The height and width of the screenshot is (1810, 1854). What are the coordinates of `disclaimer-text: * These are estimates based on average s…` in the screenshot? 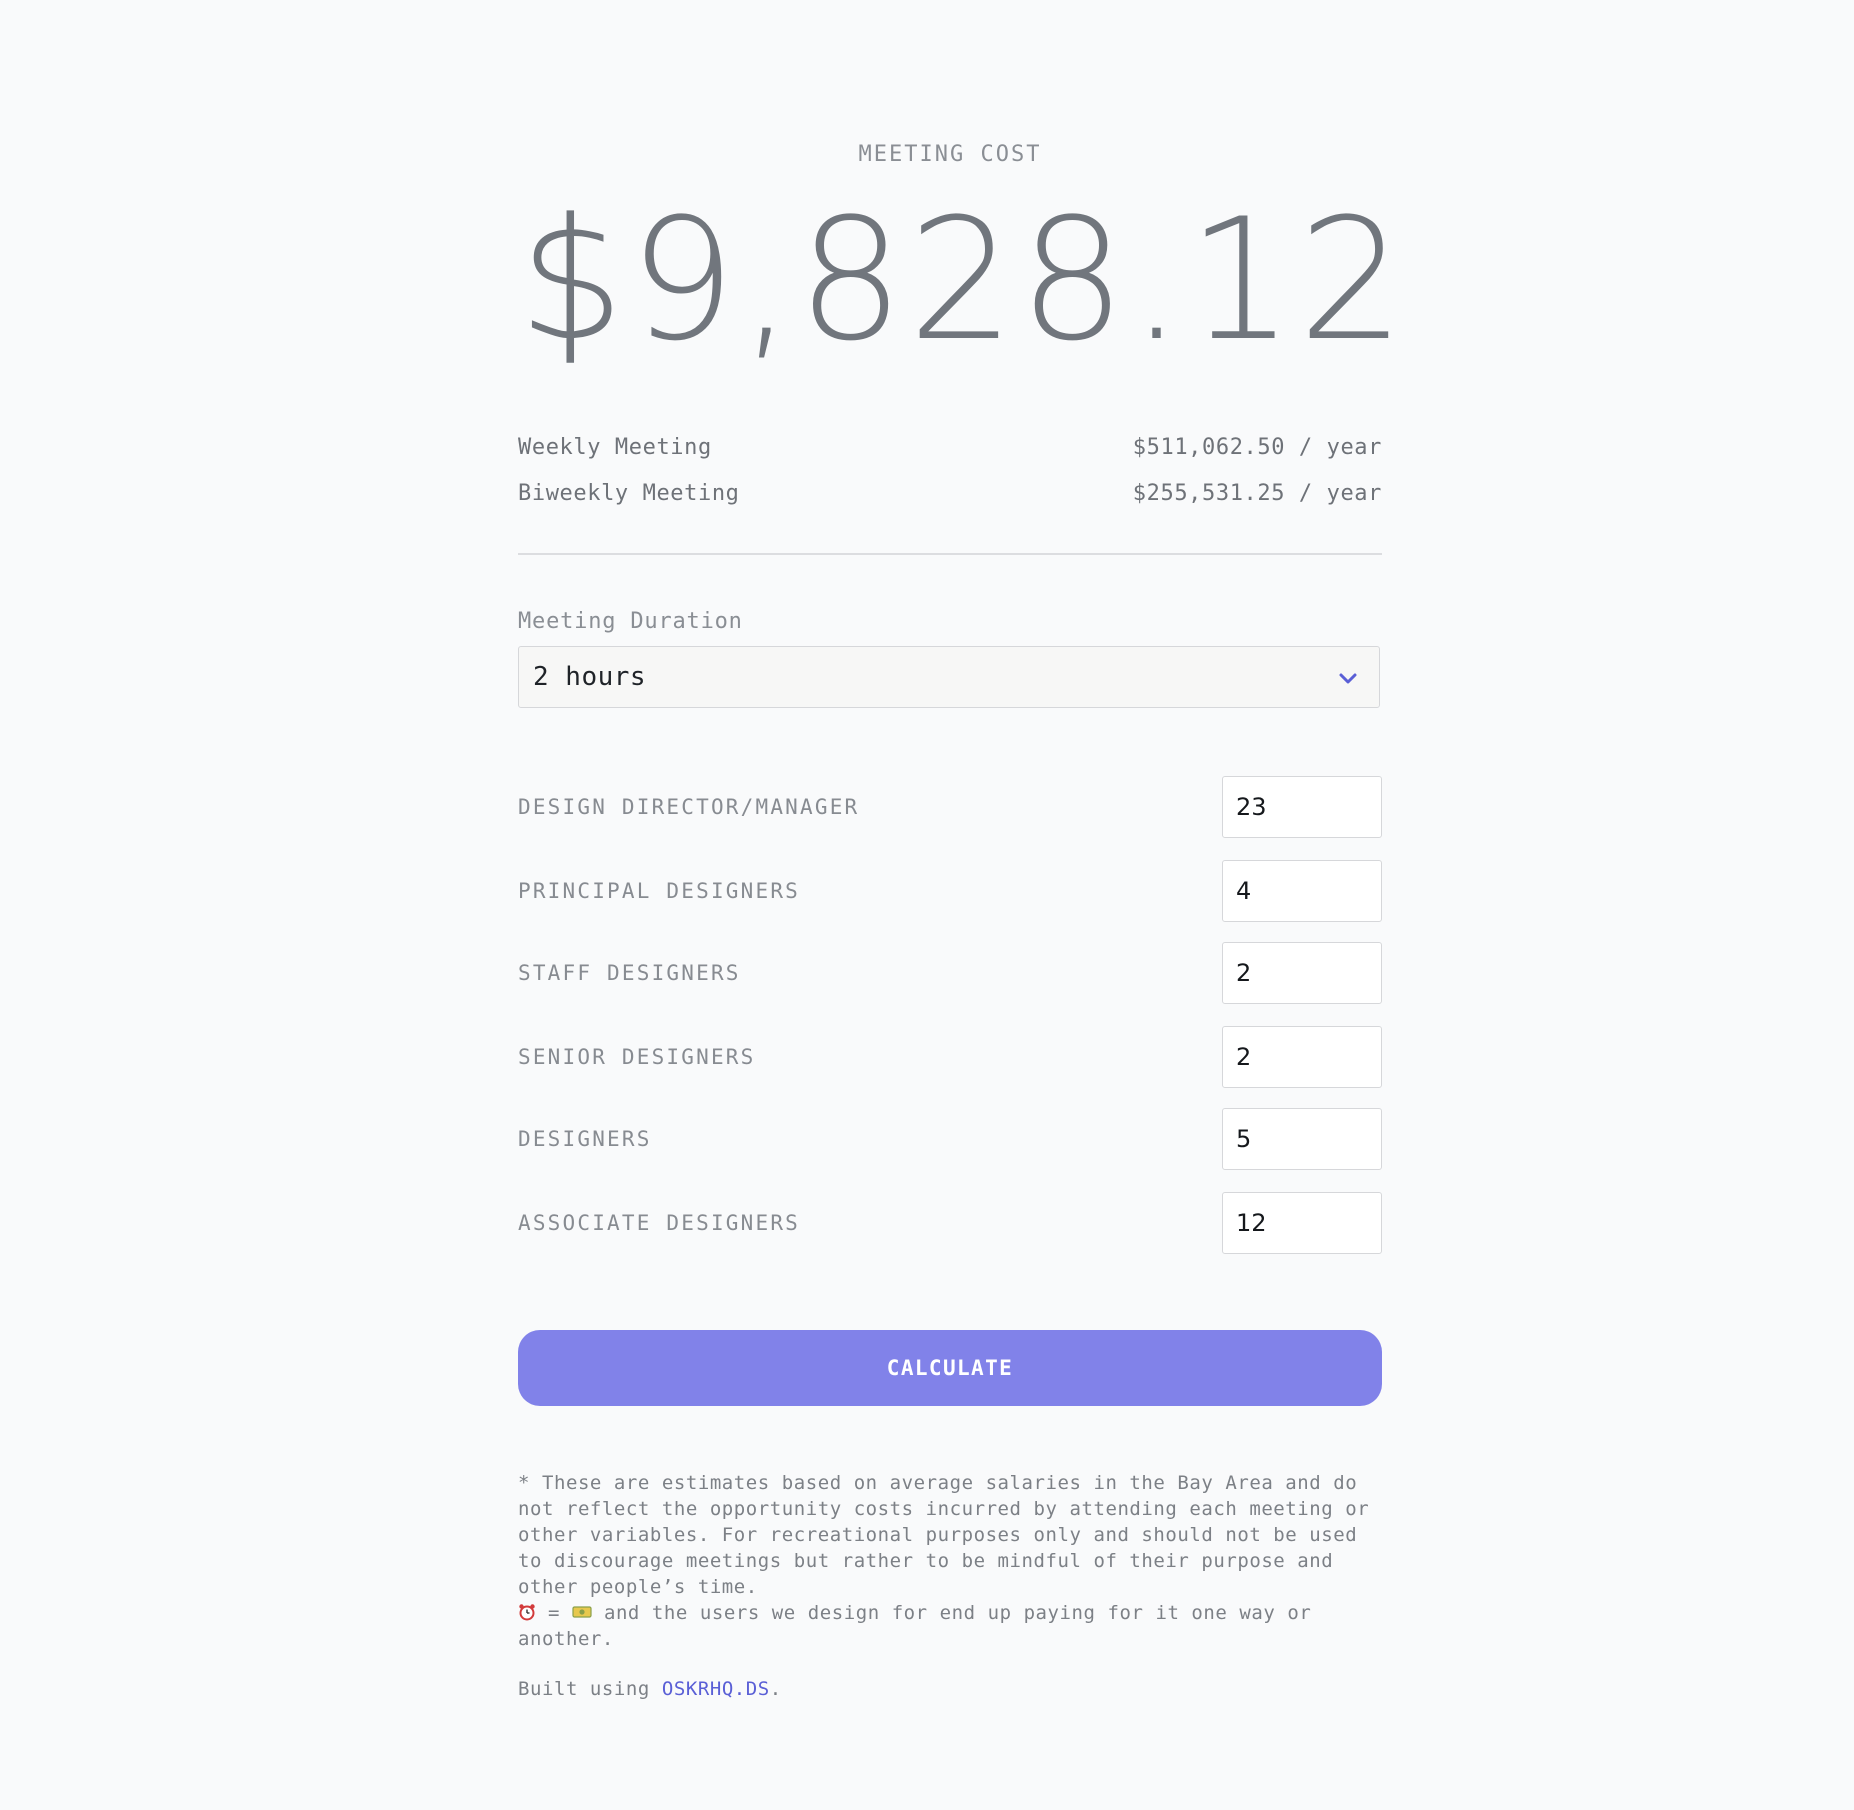 It's located at (944, 1535).